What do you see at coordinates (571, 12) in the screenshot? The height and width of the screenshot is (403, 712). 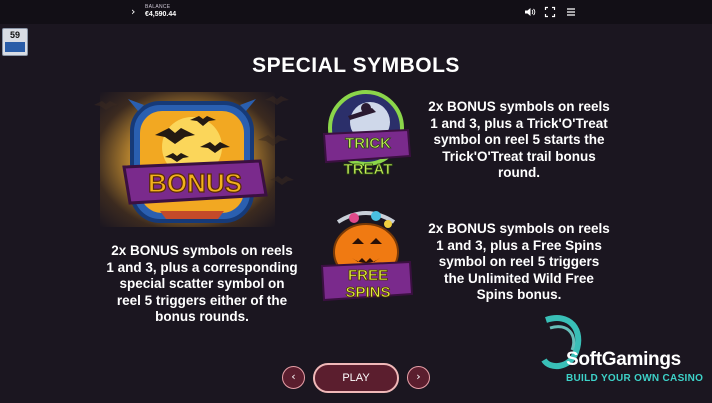 I see `menu-icon` at bounding box center [571, 12].